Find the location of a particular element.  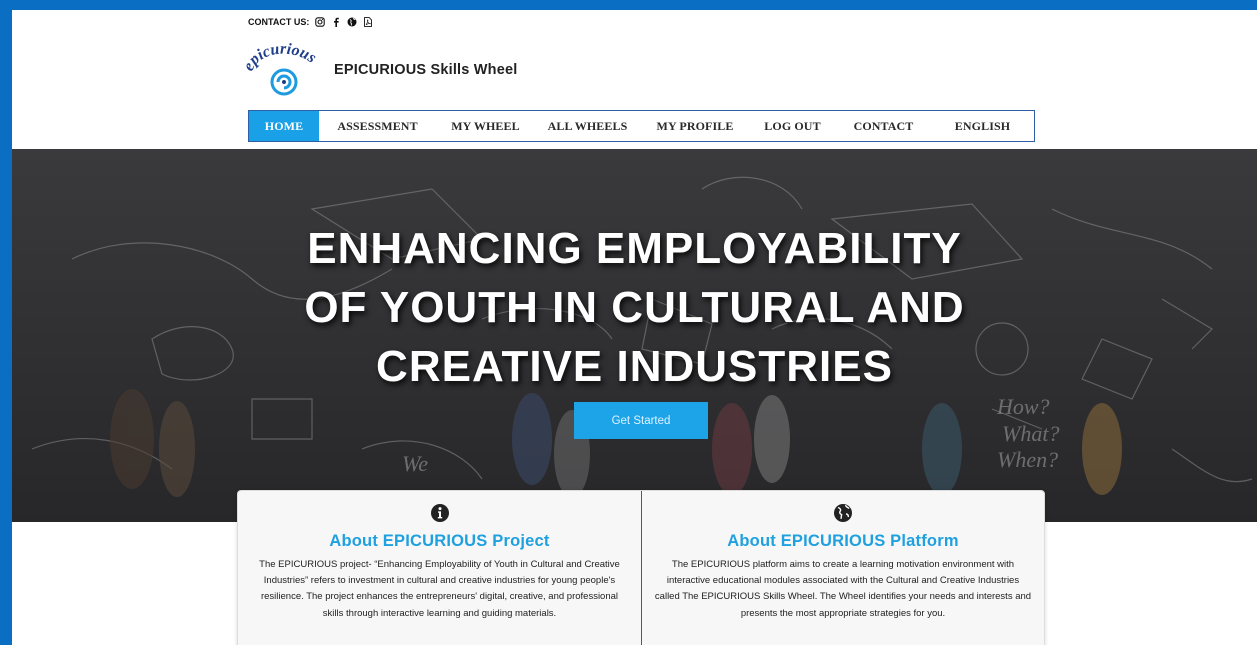

epicurious-logo: epicurious is located at coordinates (282, 70).